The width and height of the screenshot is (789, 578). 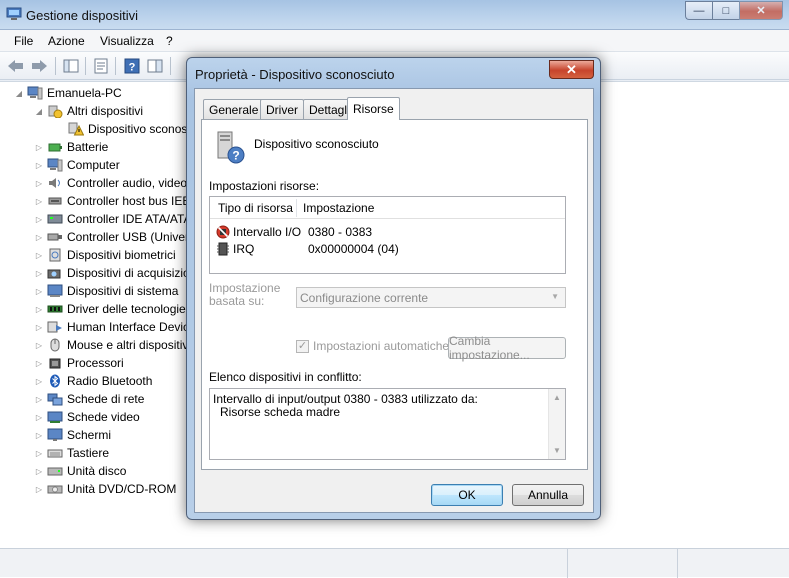 I want to click on unknown-device-icon: ?, so click(x=231, y=147).